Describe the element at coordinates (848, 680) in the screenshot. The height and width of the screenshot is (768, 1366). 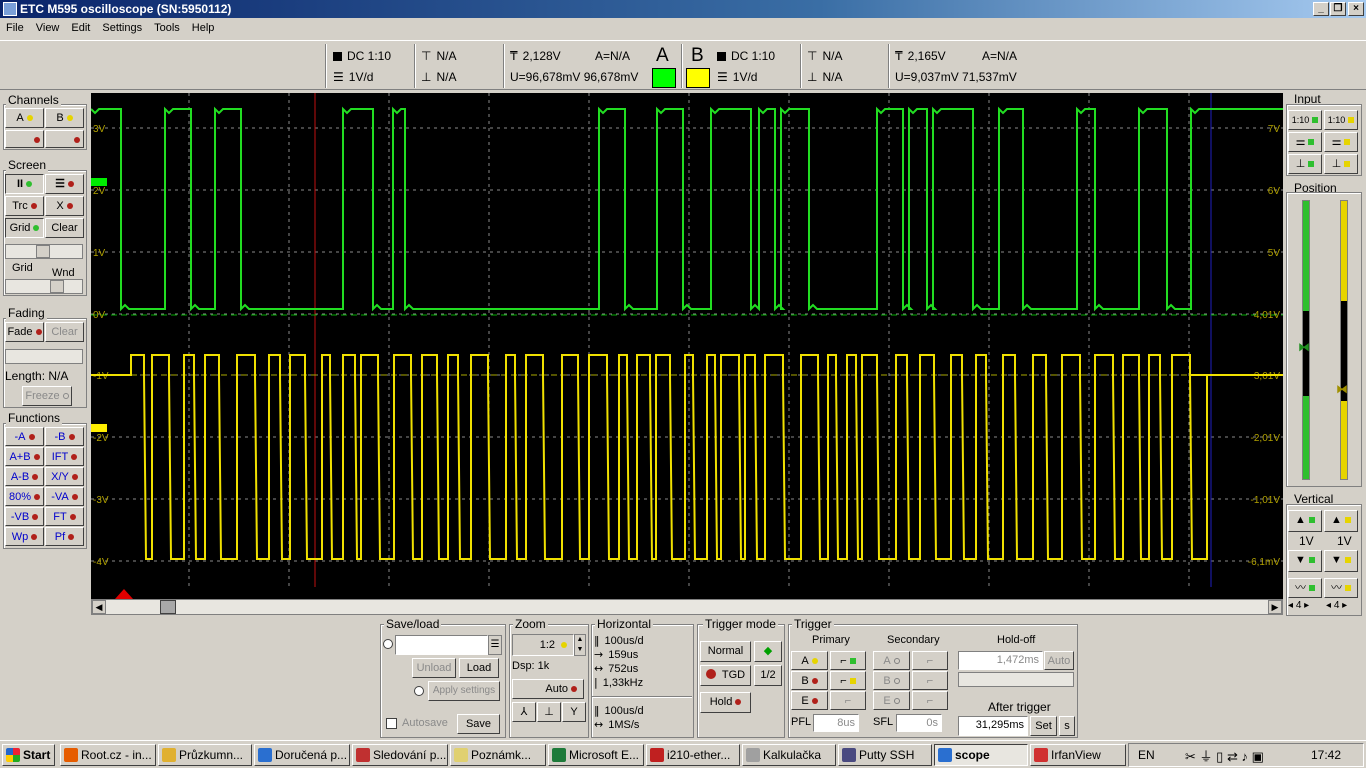
I see `trigger-primary-edge-b: ⌐` at that location.